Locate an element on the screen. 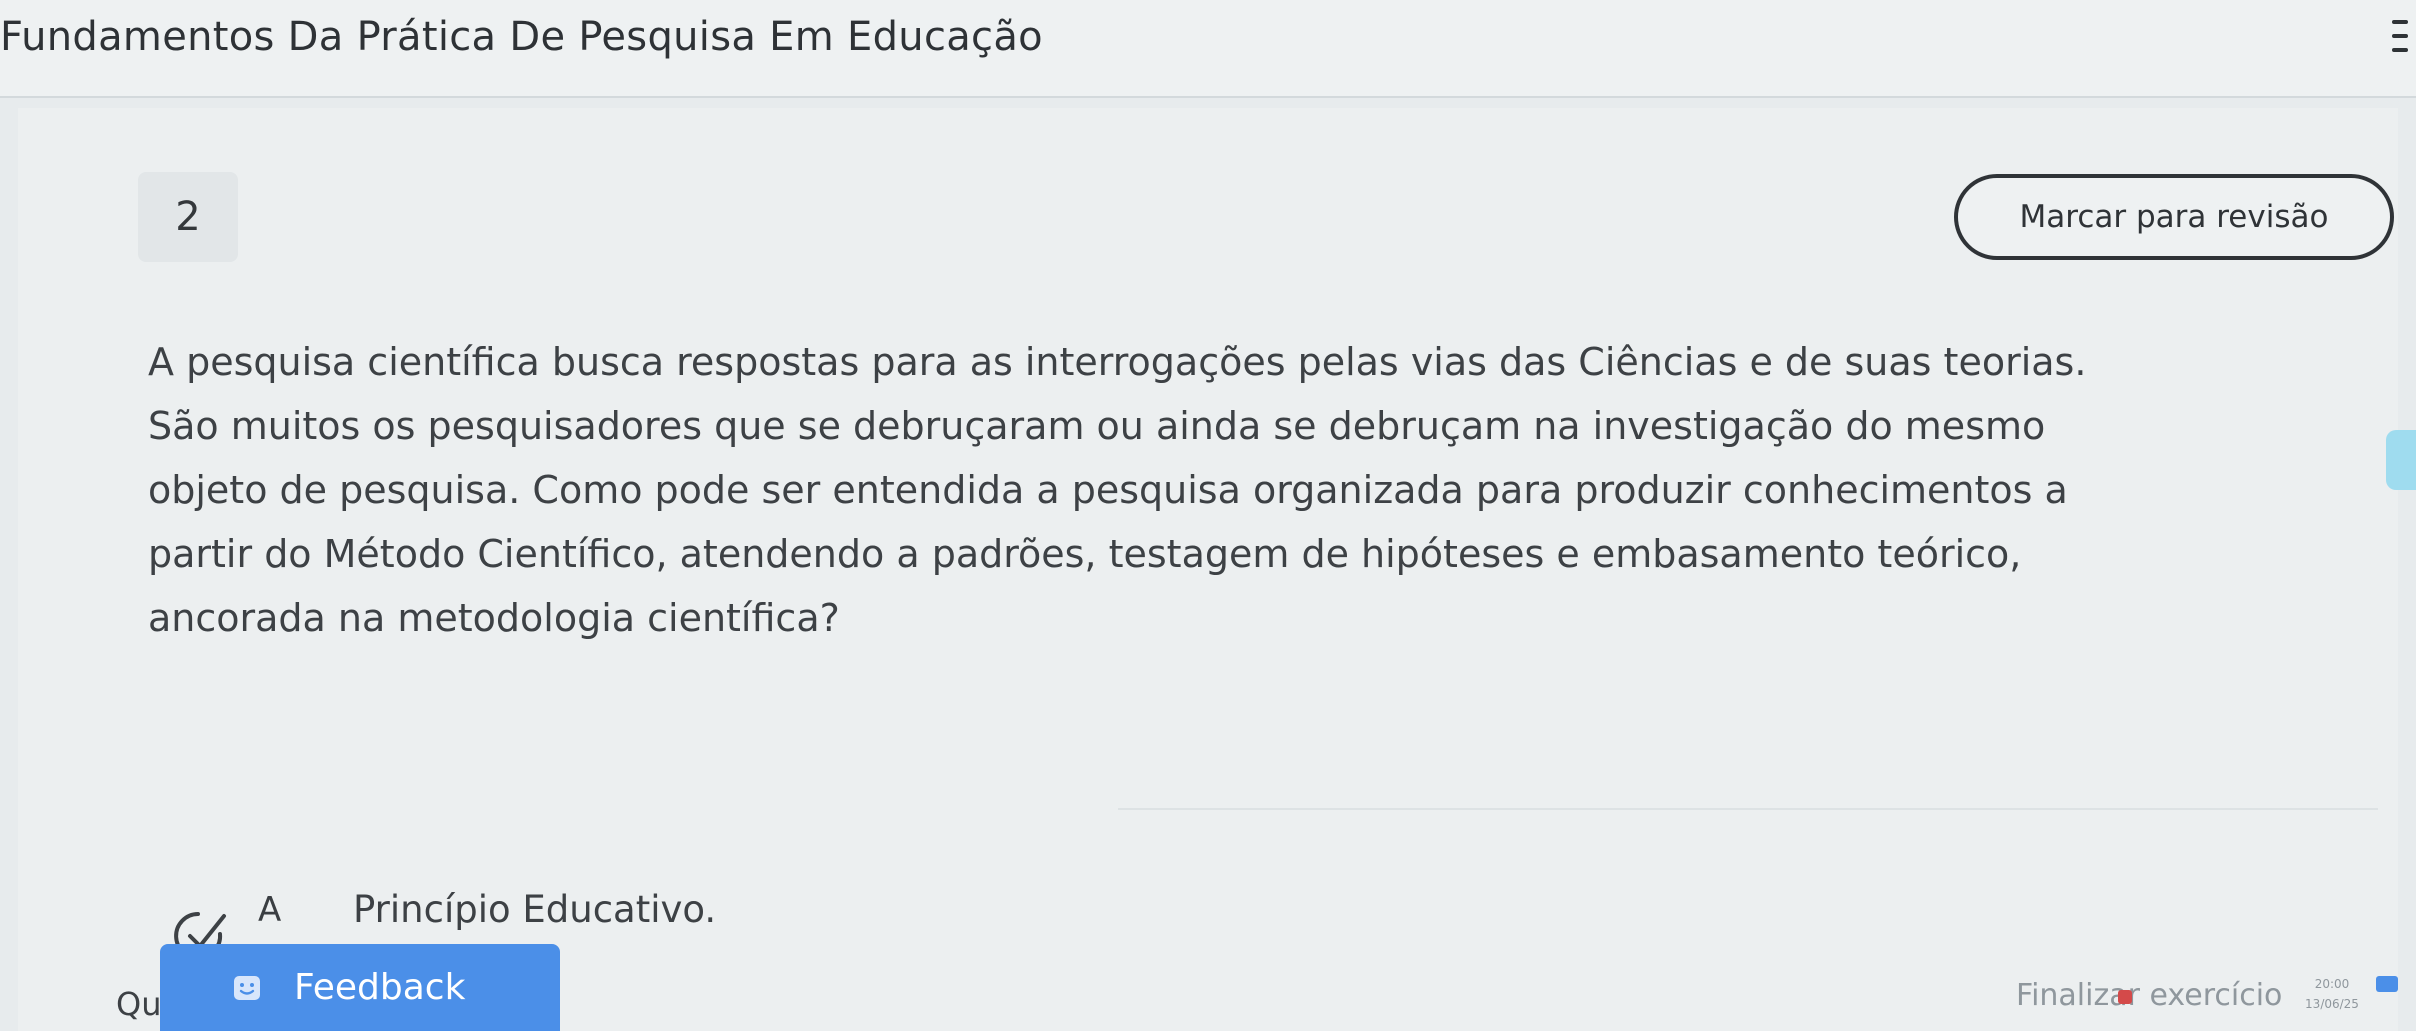 The image size is (2416, 1031). question-number: 2 is located at coordinates (188, 217).